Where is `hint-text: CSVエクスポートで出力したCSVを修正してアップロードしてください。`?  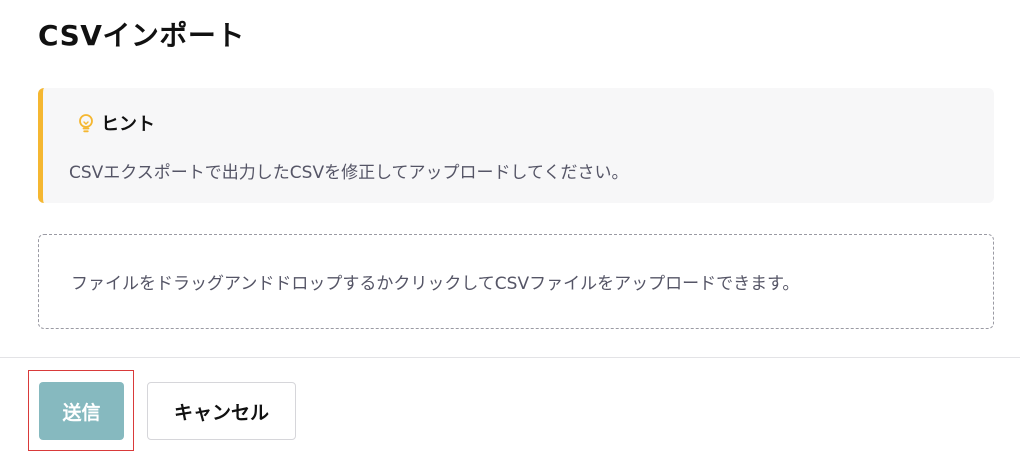
hint-text: CSVエクスポートで出力したCSVを修正してアップロードしてください。 is located at coordinates (349, 173).